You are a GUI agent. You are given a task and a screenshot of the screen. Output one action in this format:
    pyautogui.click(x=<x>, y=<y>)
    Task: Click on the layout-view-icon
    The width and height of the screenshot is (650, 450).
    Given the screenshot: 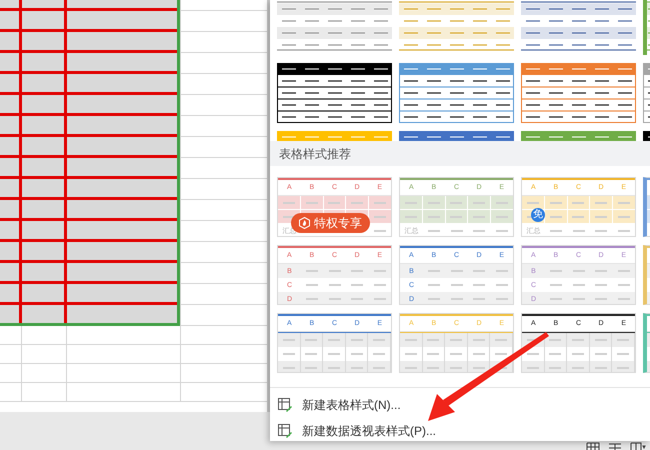 What is the action you would take?
    pyautogui.click(x=638, y=446)
    